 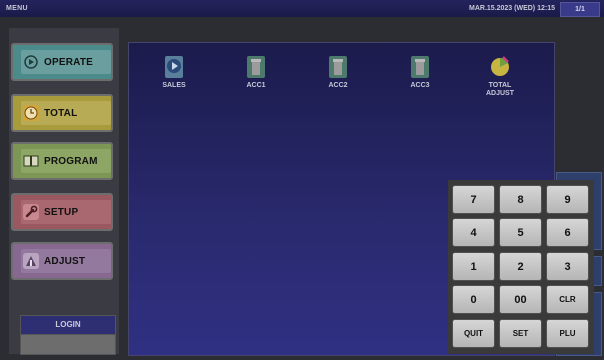 What do you see at coordinates (17, 8) in the screenshot?
I see `screen-title: MENU` at bounding box center [17, 8].